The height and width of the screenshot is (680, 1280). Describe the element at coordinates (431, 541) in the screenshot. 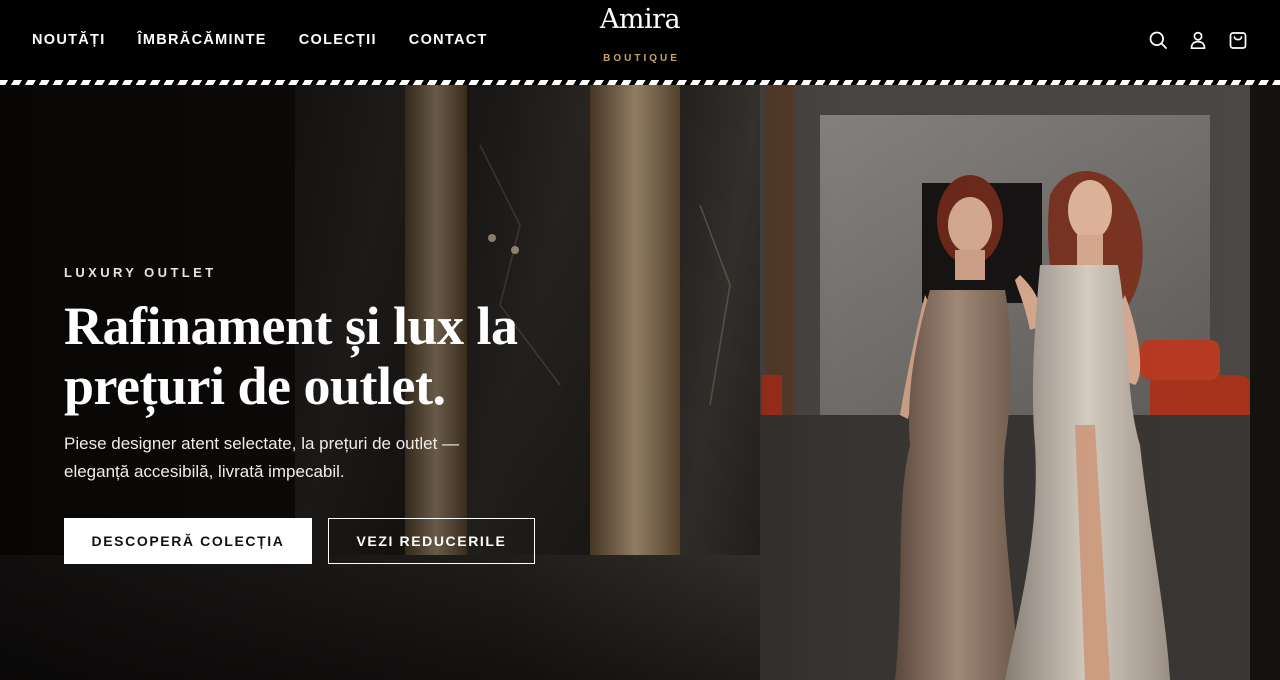

I see `view-discounts-button: VEZI REDUCERILE` at that location.